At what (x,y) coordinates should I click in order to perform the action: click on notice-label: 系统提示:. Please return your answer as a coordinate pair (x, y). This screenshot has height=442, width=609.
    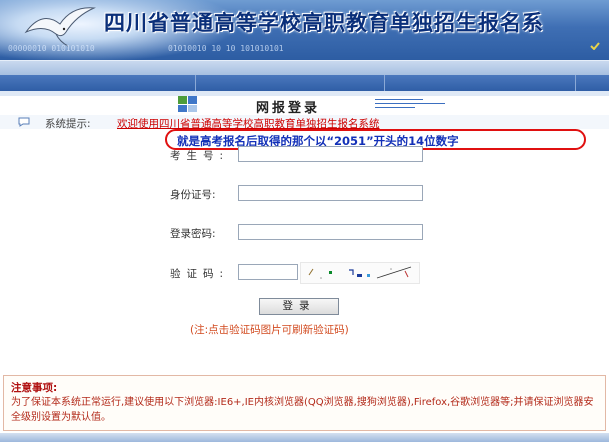
    Looking at the image, I should click on (68, 124).